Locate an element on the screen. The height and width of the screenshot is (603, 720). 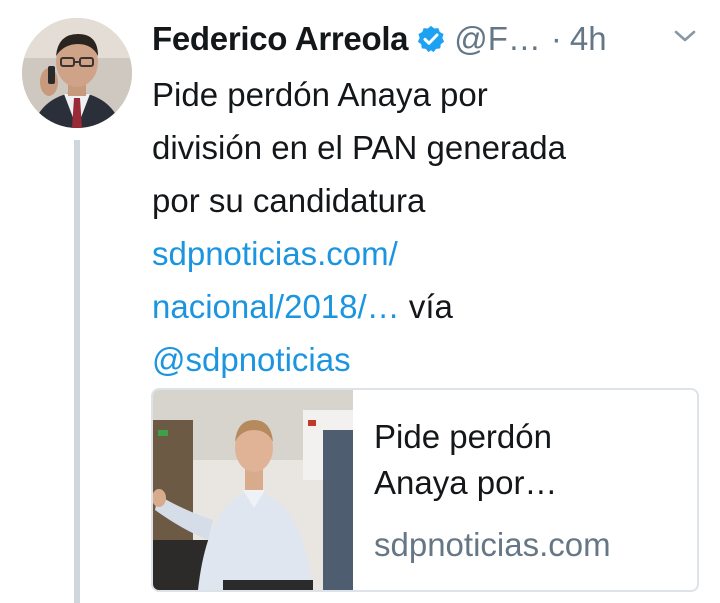
tweet-text-line: división en el PAN generada is located at coordinates (359, 147).